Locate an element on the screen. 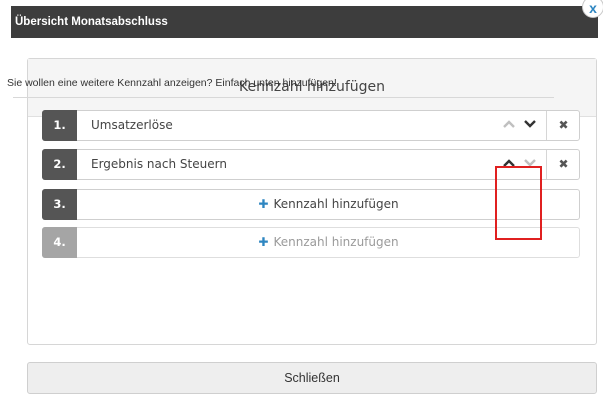 The width and height of the screenshot is (603, 407). row-number: 1. is located at coordinates (59, 125).